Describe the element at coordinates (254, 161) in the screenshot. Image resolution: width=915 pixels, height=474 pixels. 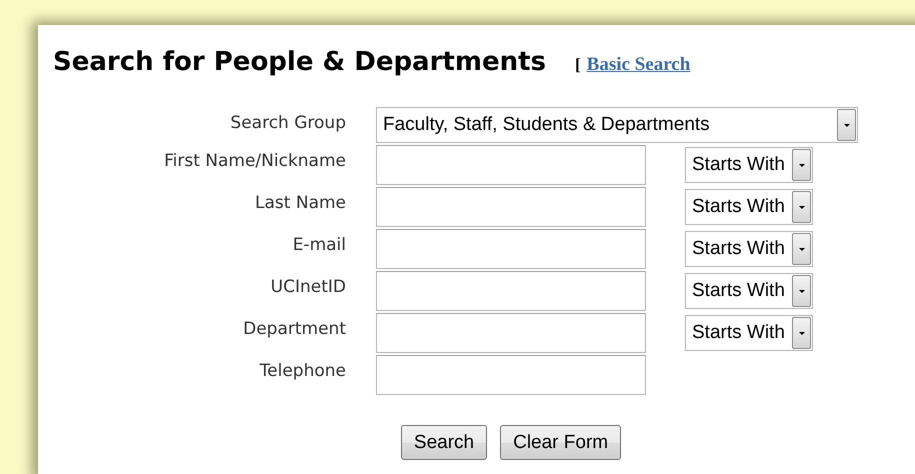
I see `field-label: First Name/Nickname` at that location.